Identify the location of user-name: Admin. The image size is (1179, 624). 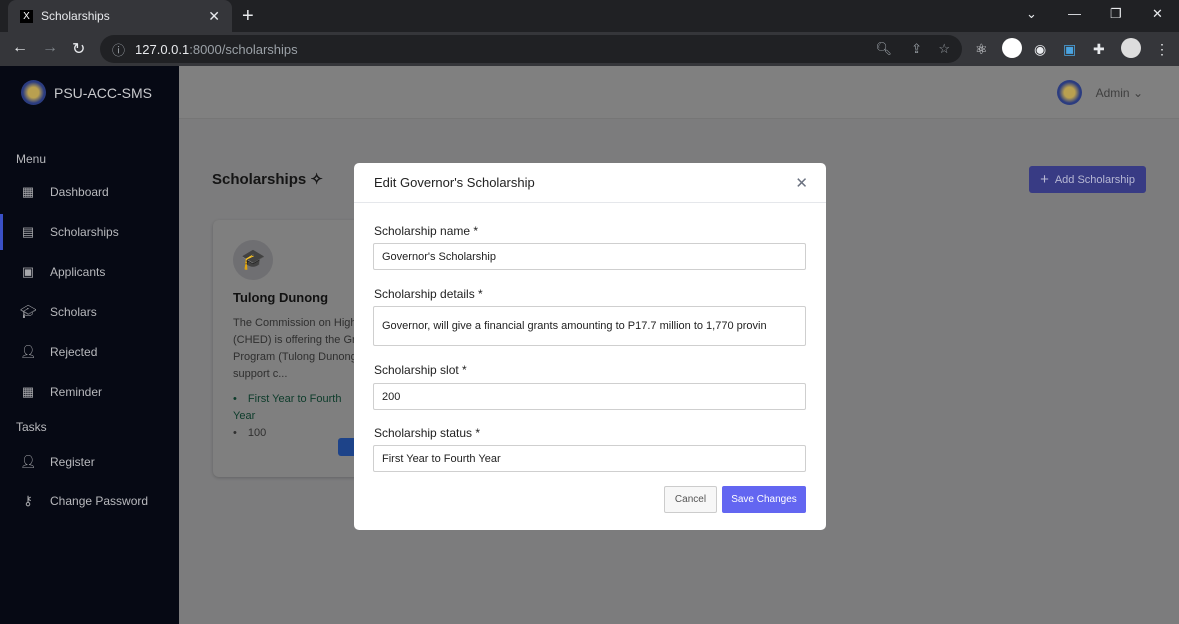
(1112, 92).